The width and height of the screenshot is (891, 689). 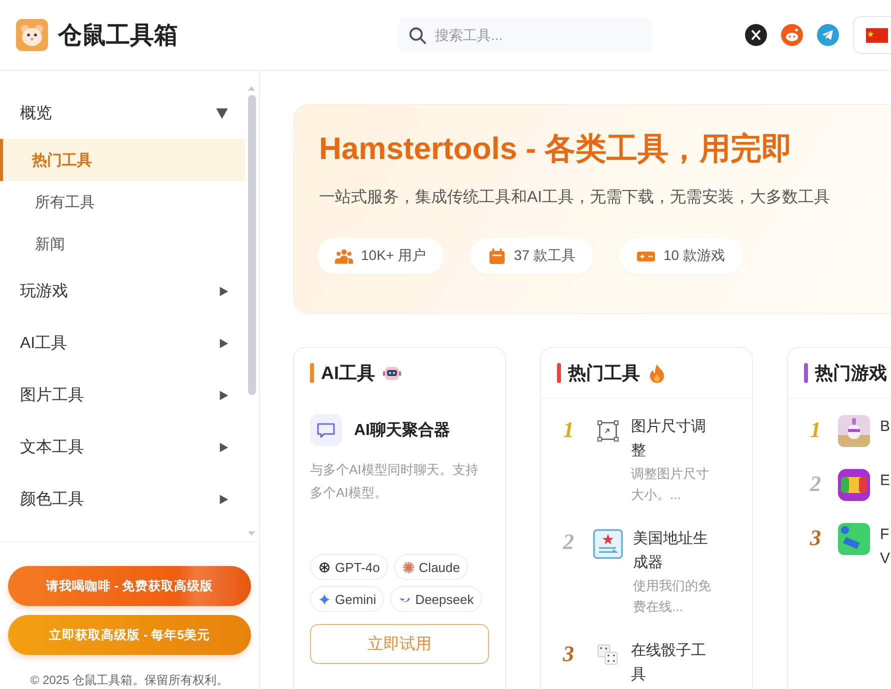 I want to click on card-title: 热门游戏, so click(x=851, y=373).